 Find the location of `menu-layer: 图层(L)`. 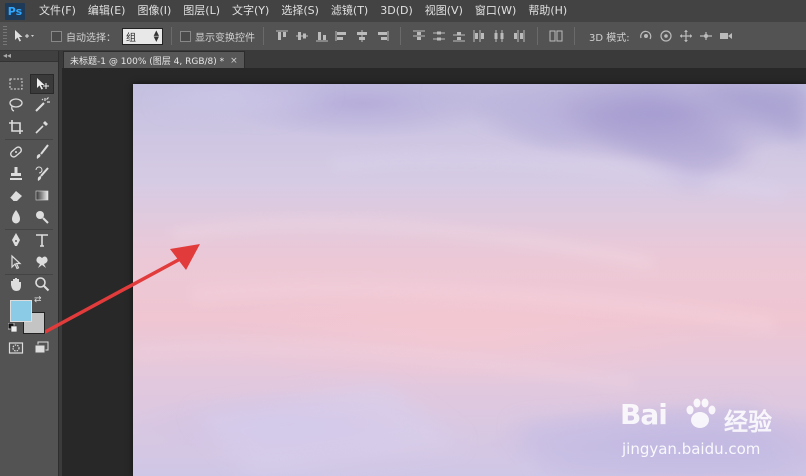

menu-layer: 图层(L) is located at coordinates (201, 11).